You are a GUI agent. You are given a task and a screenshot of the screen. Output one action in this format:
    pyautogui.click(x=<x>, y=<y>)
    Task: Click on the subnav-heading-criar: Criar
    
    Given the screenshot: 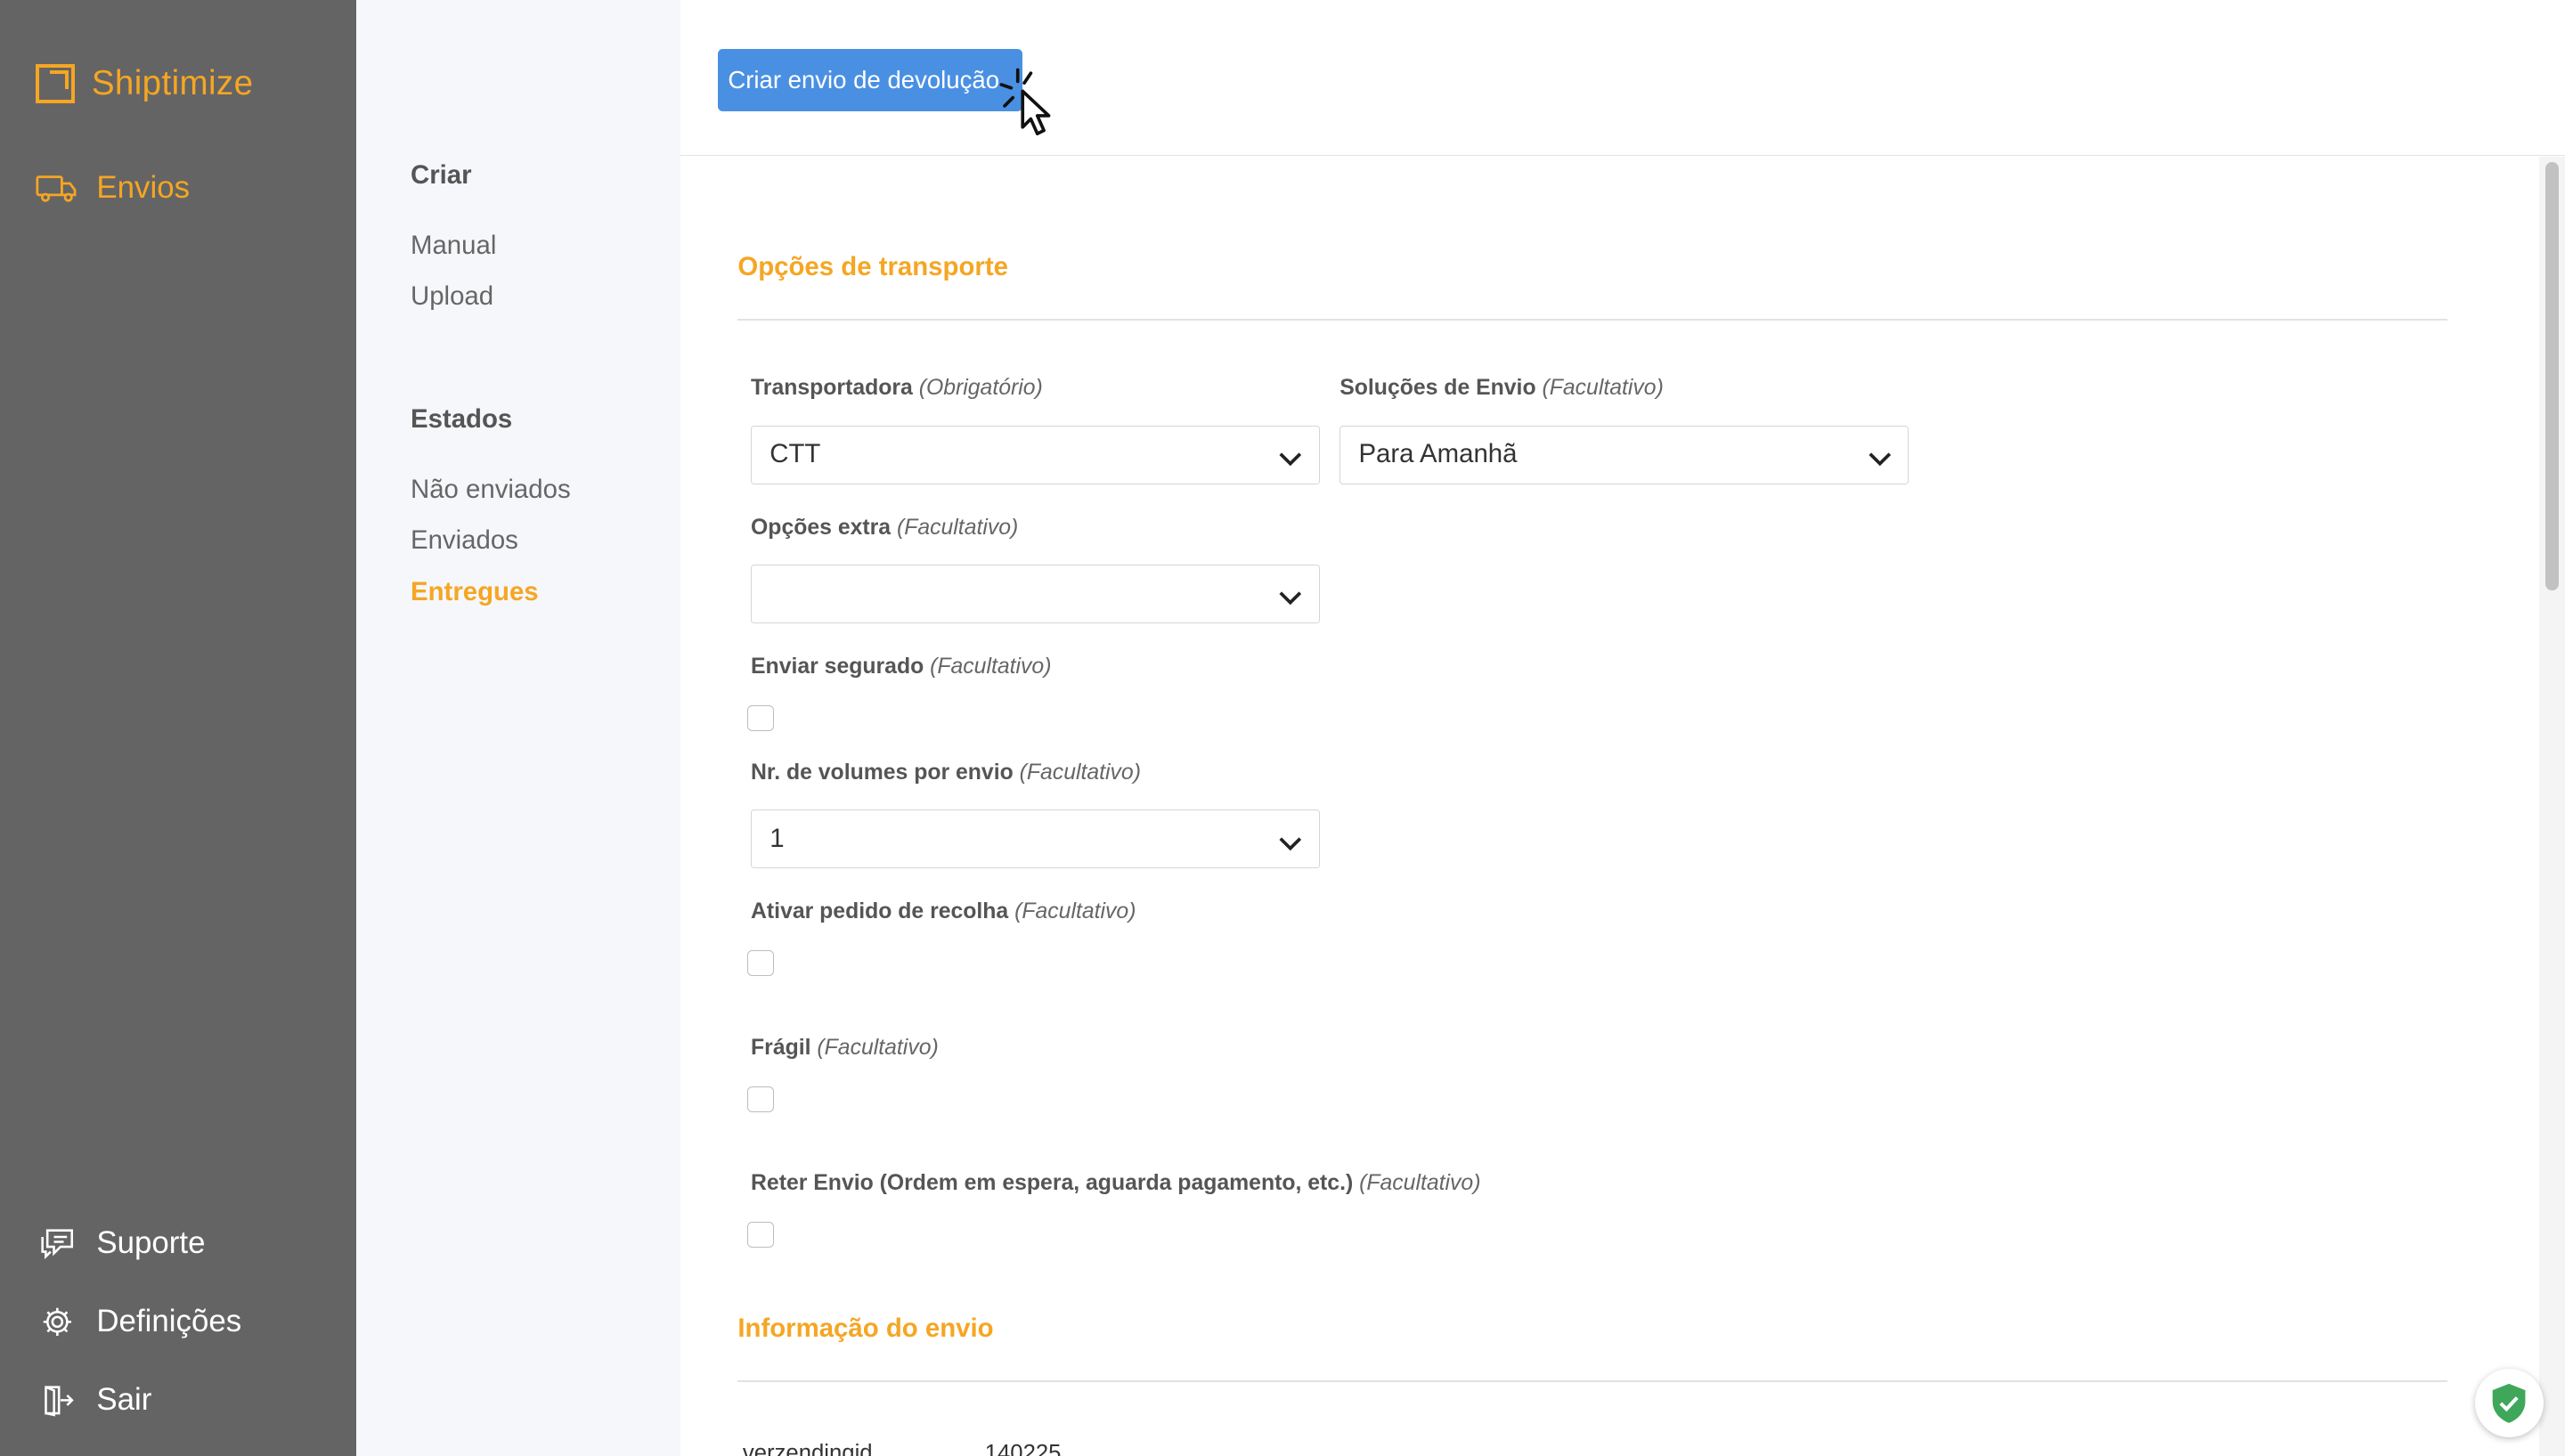 What is the action you would take?
    pyautogui.click(x=441, y=174)
    